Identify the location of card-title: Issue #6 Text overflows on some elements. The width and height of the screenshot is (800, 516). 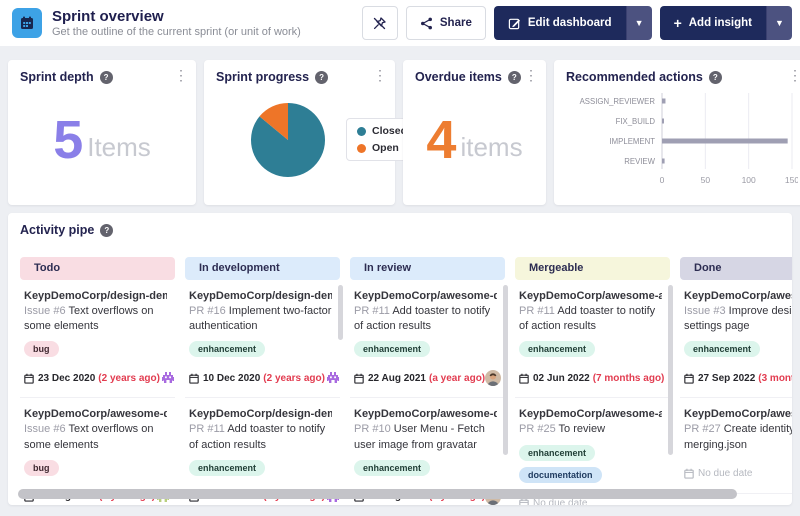
(89, 319).